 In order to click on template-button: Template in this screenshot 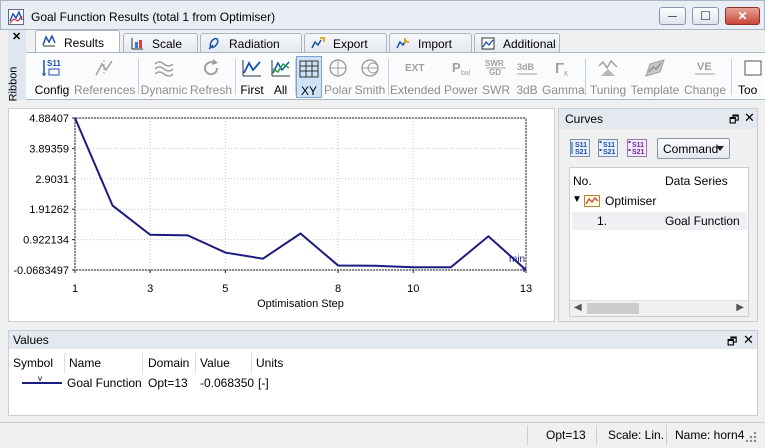, I will do `click(655, 77)`.